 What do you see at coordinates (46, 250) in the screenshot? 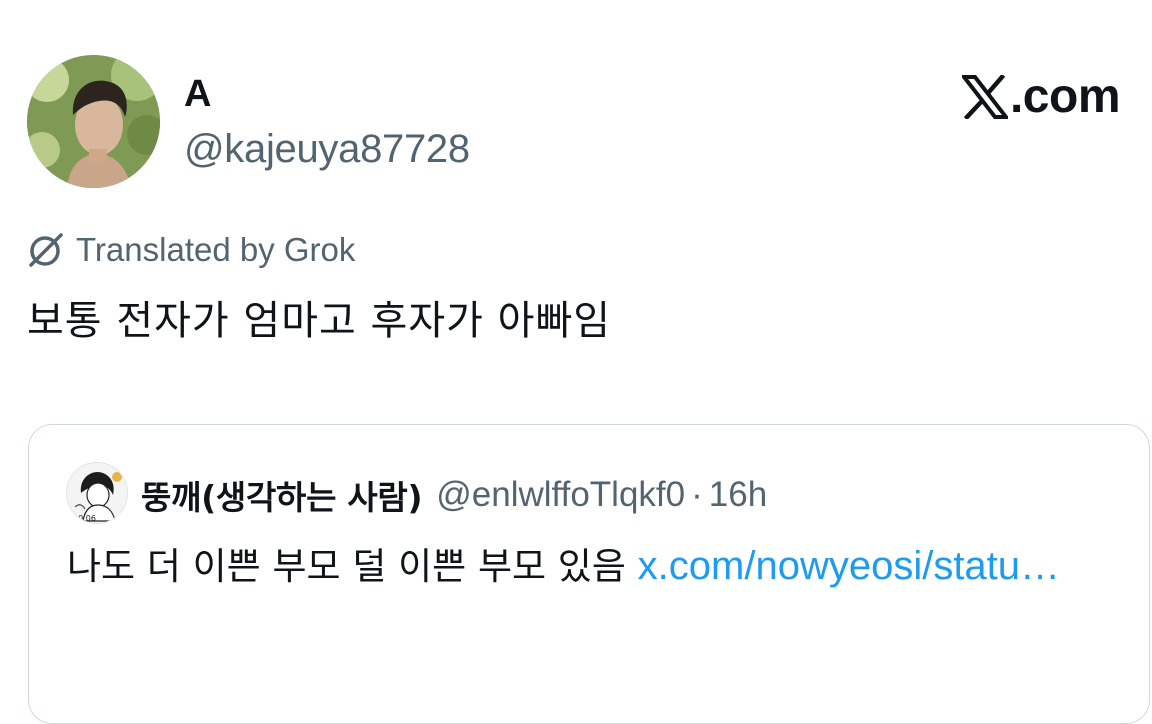
I see `grok-icon` at bounding box center [46, 250].